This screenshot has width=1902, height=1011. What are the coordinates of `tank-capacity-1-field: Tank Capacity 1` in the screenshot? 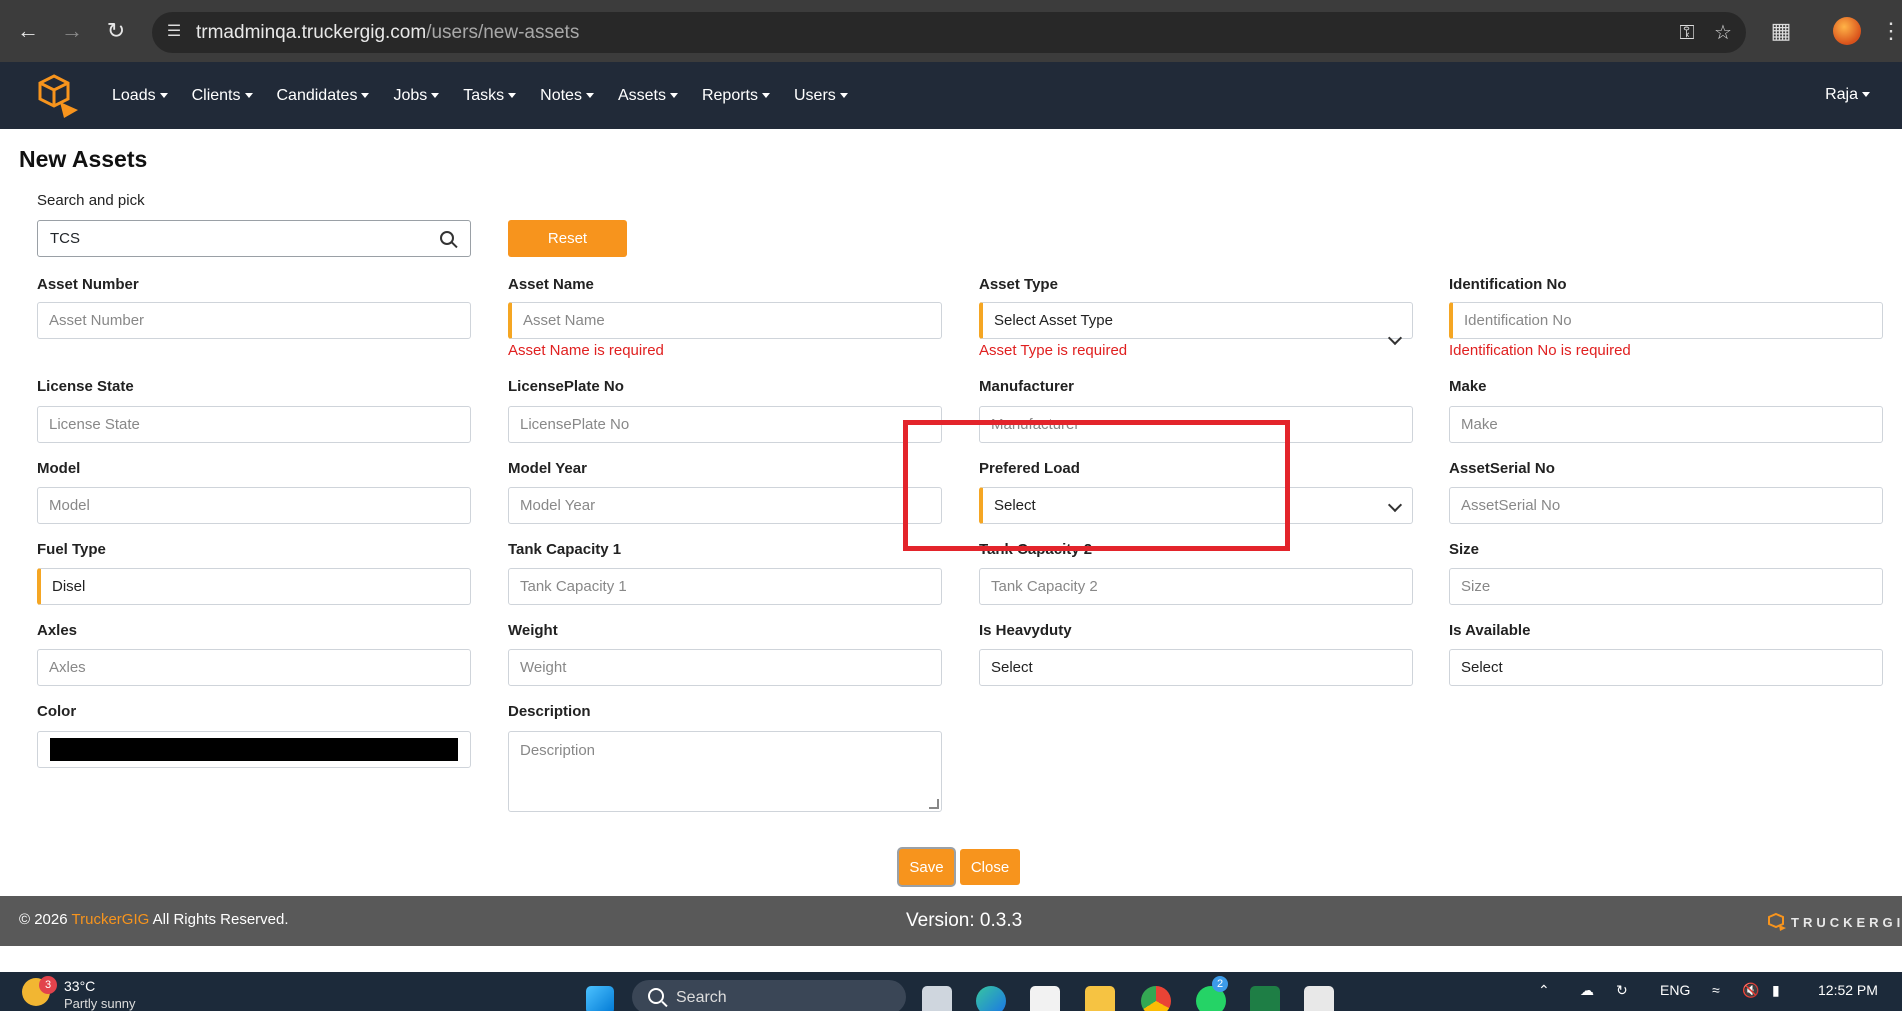 It's located at (725, 586).